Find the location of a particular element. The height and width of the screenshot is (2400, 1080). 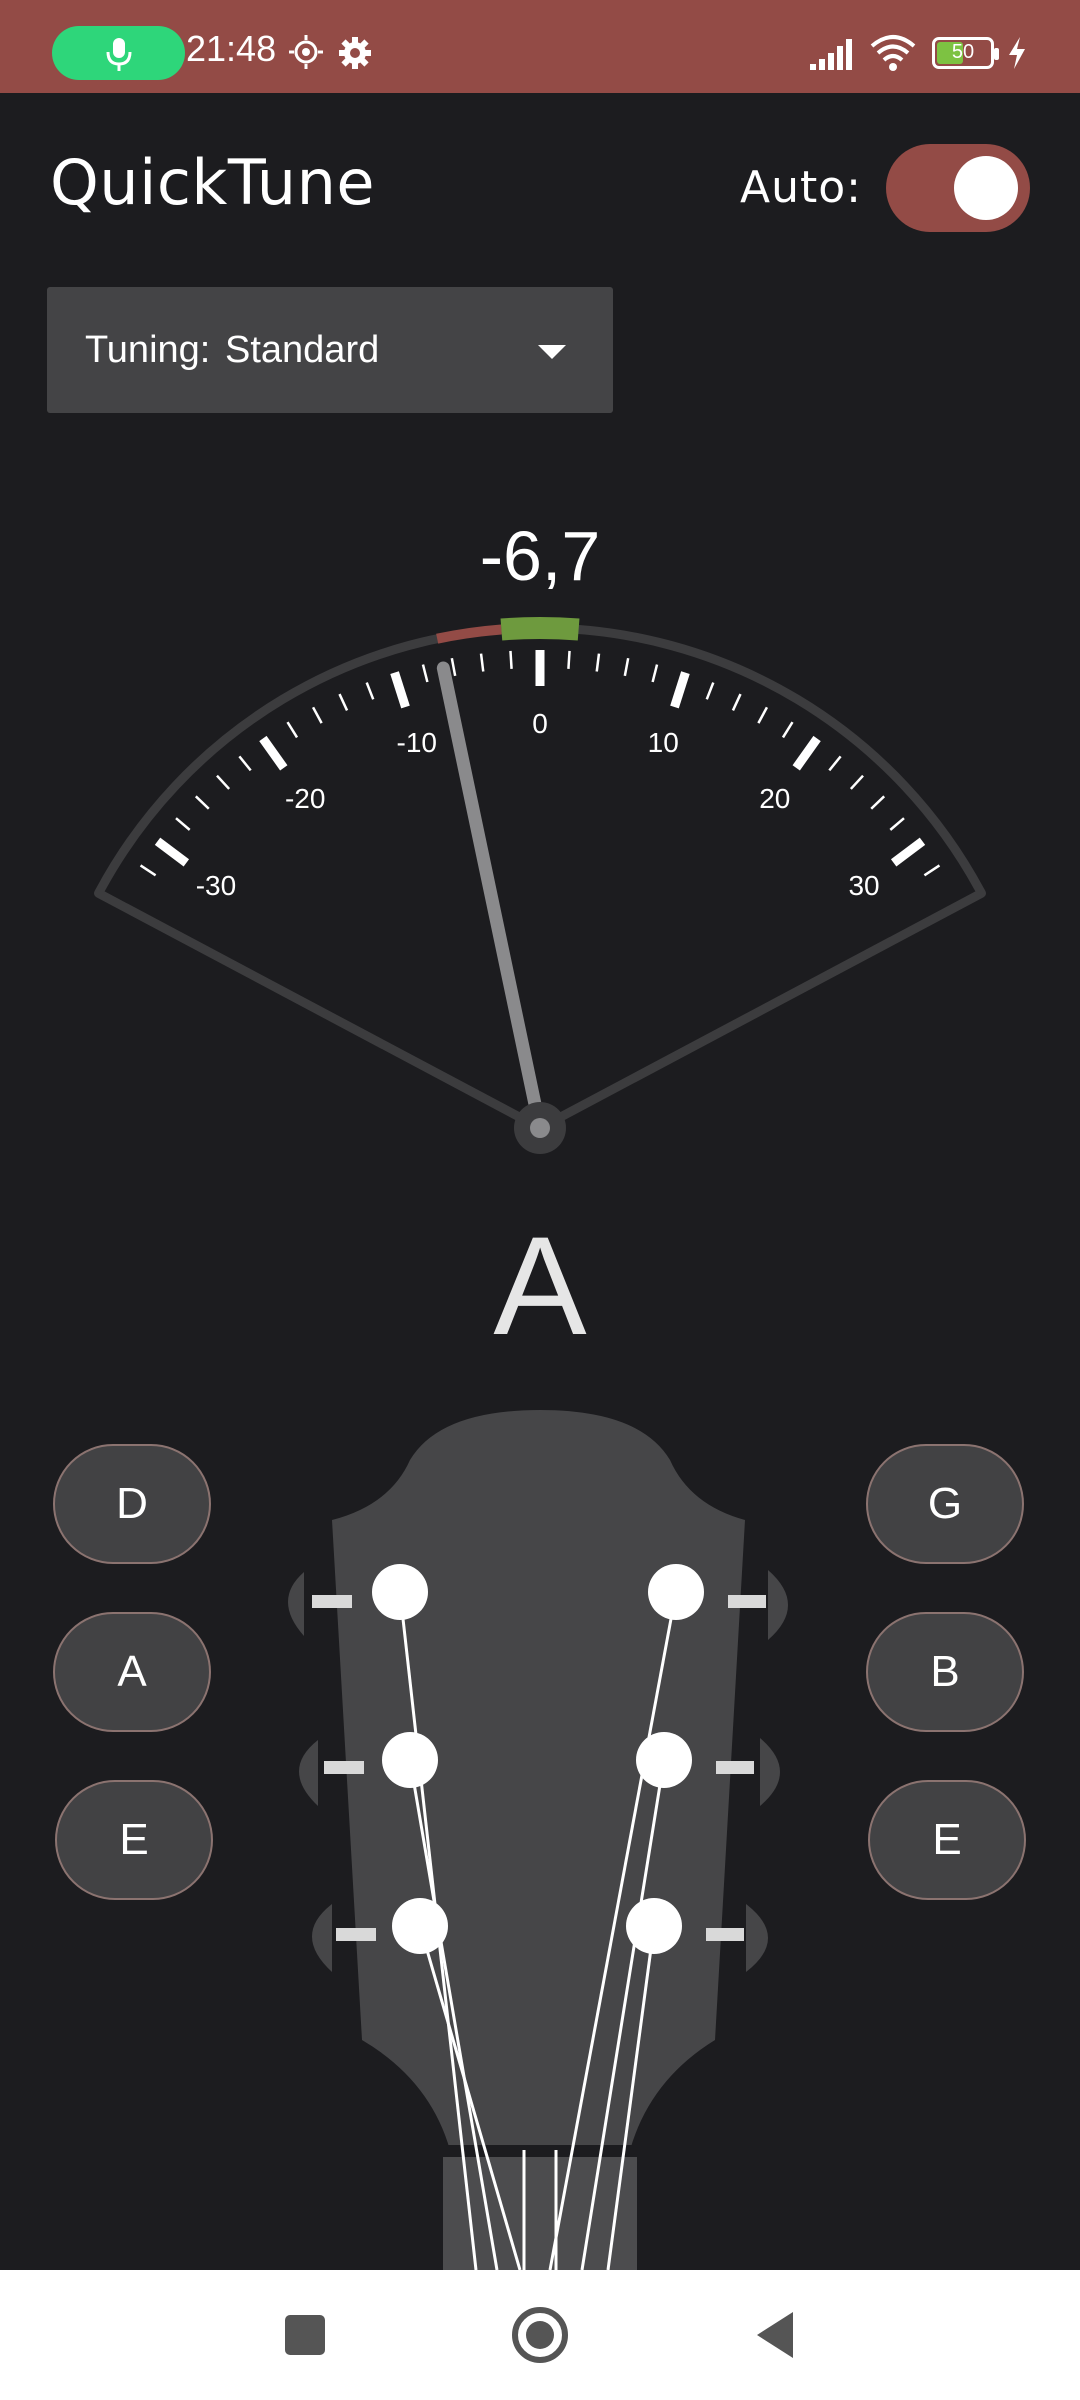

status-time: 21:48 is located at coordinates (231, 48).